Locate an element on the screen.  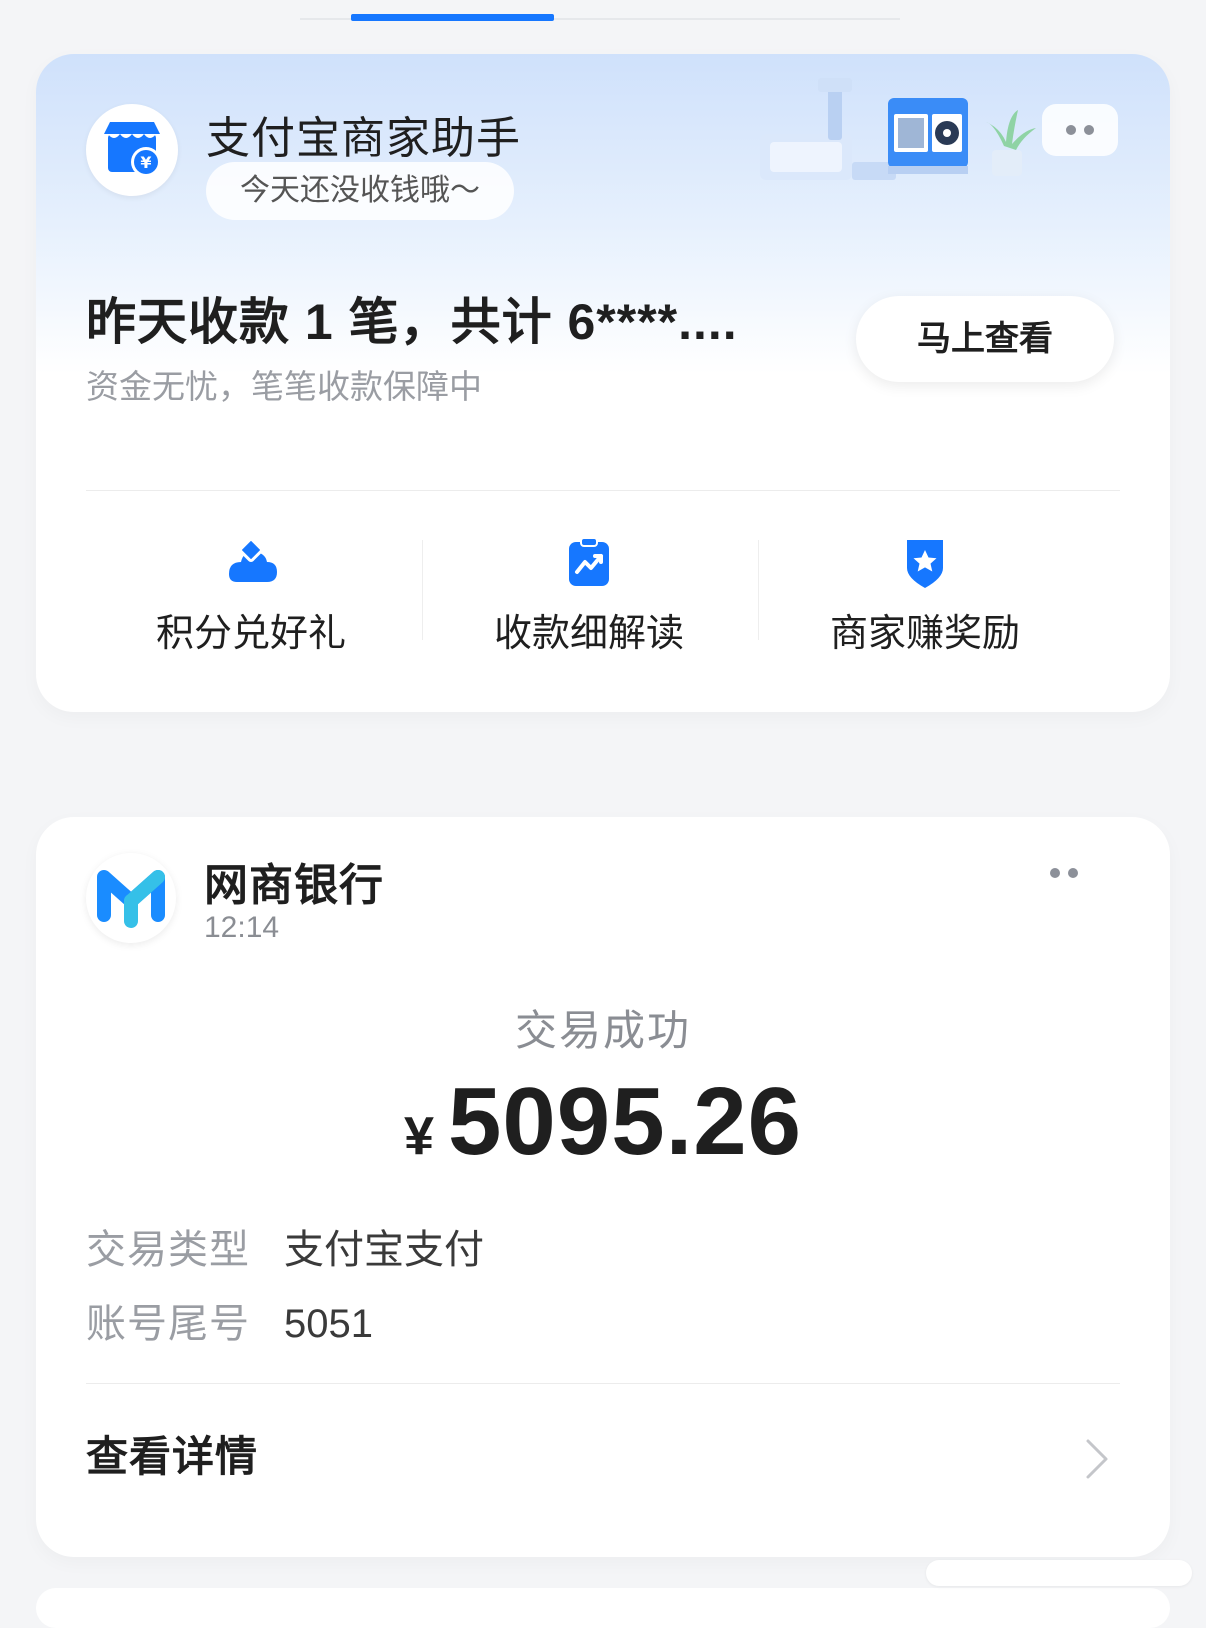
row-key: 交易类型 is located at coordinates (168, 1250).